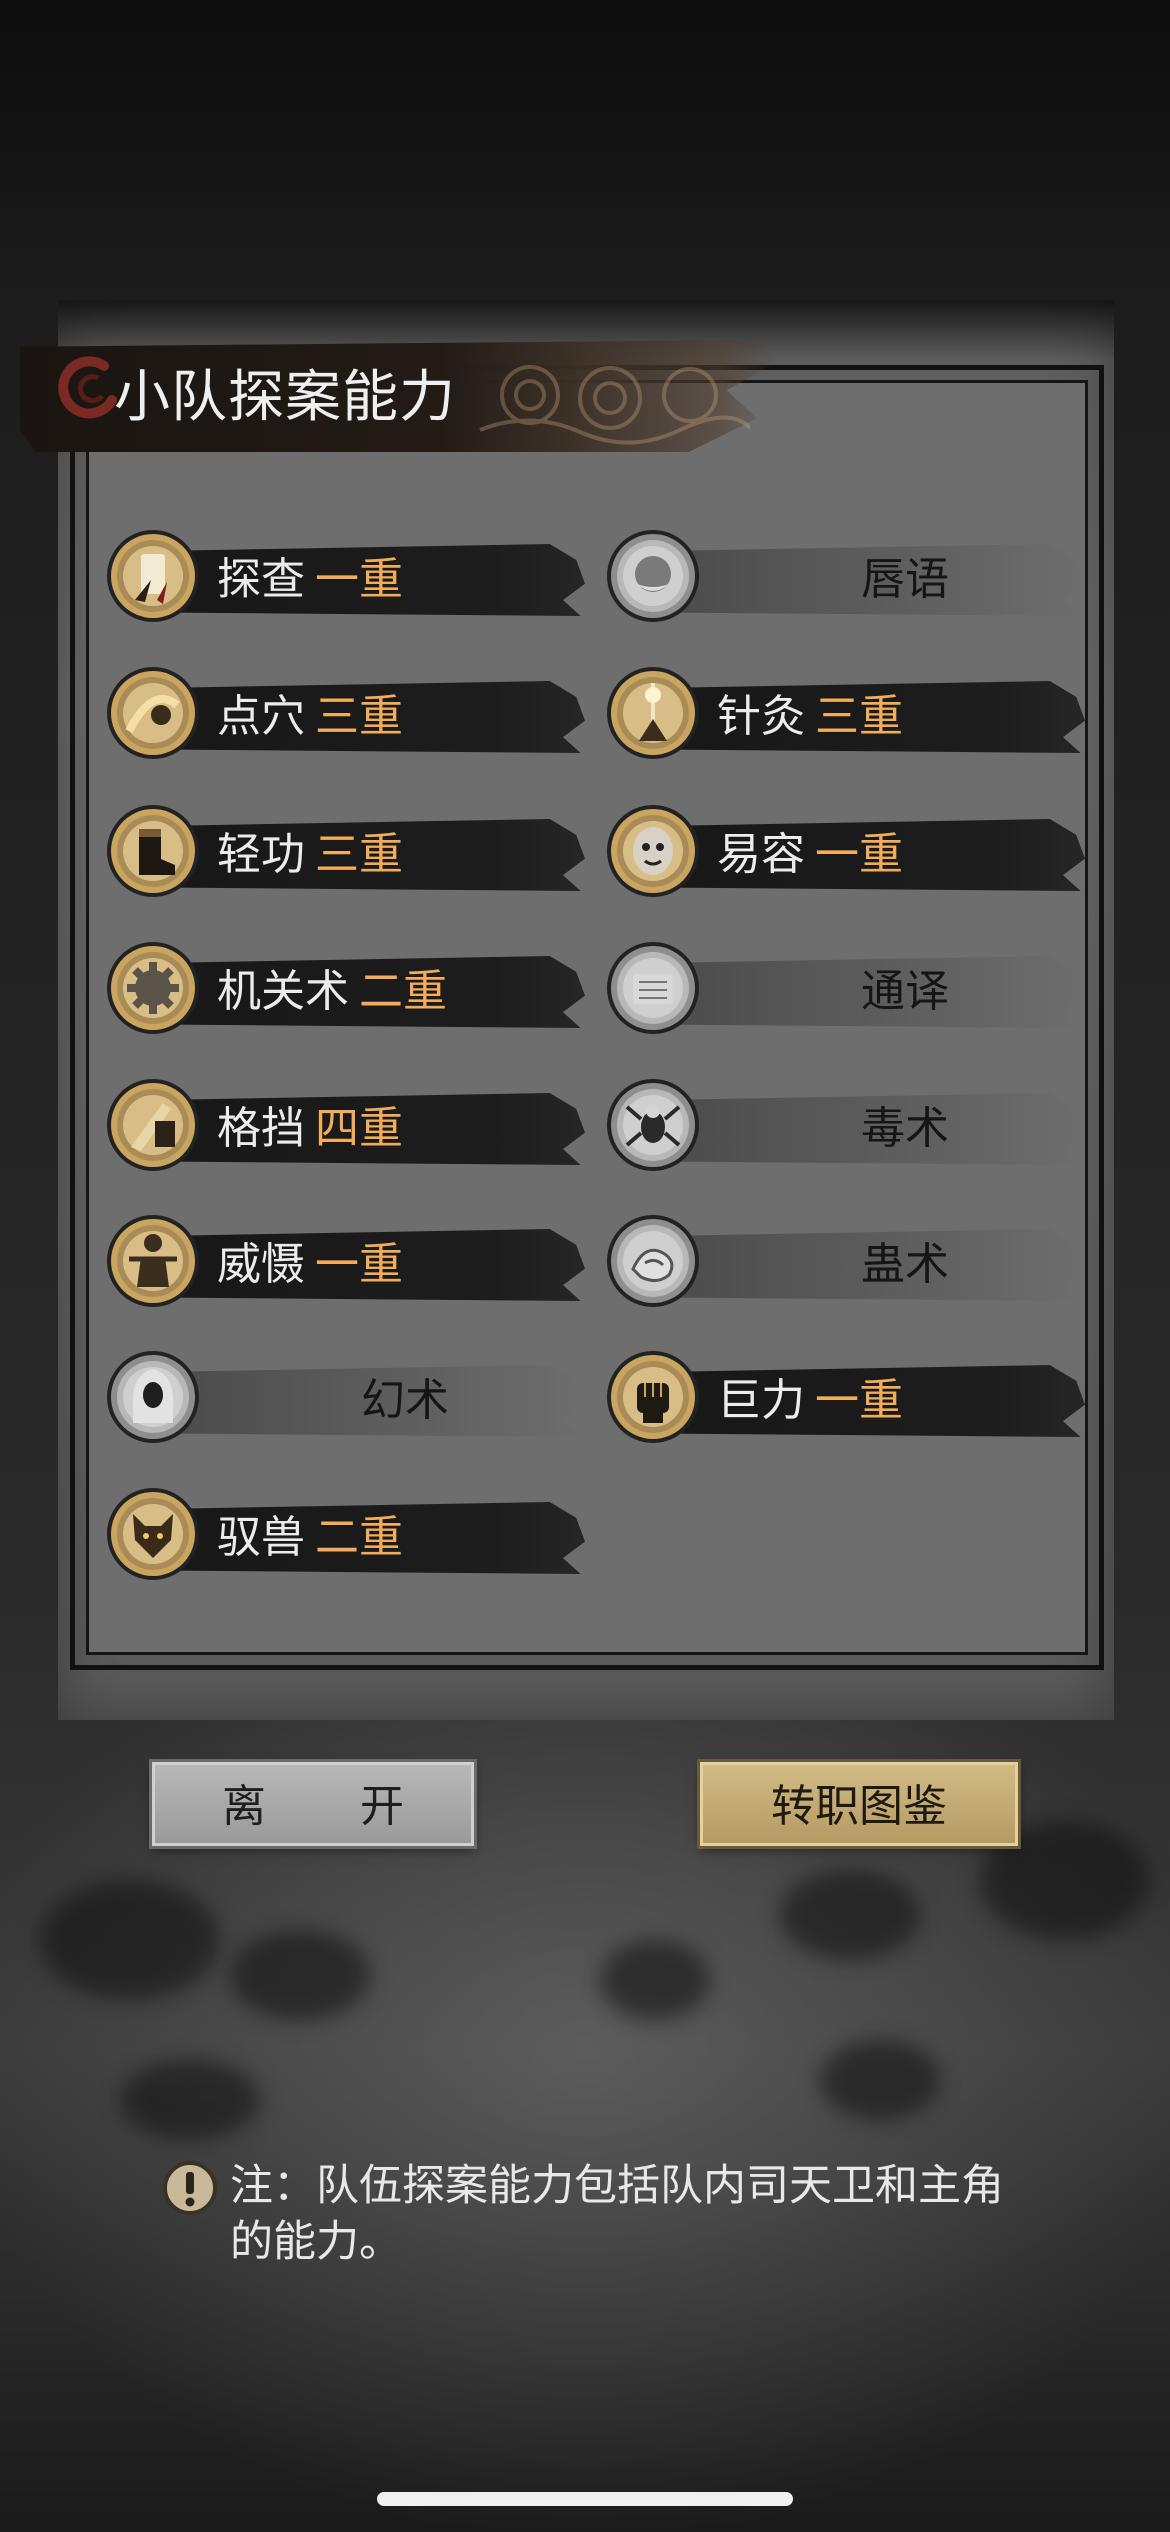 The image size is (1170, 2532). What do you see at coordinates (153, 1397) in the screenshot?
I see `hooded-figure-icon` at bounding box center [153, 1397].